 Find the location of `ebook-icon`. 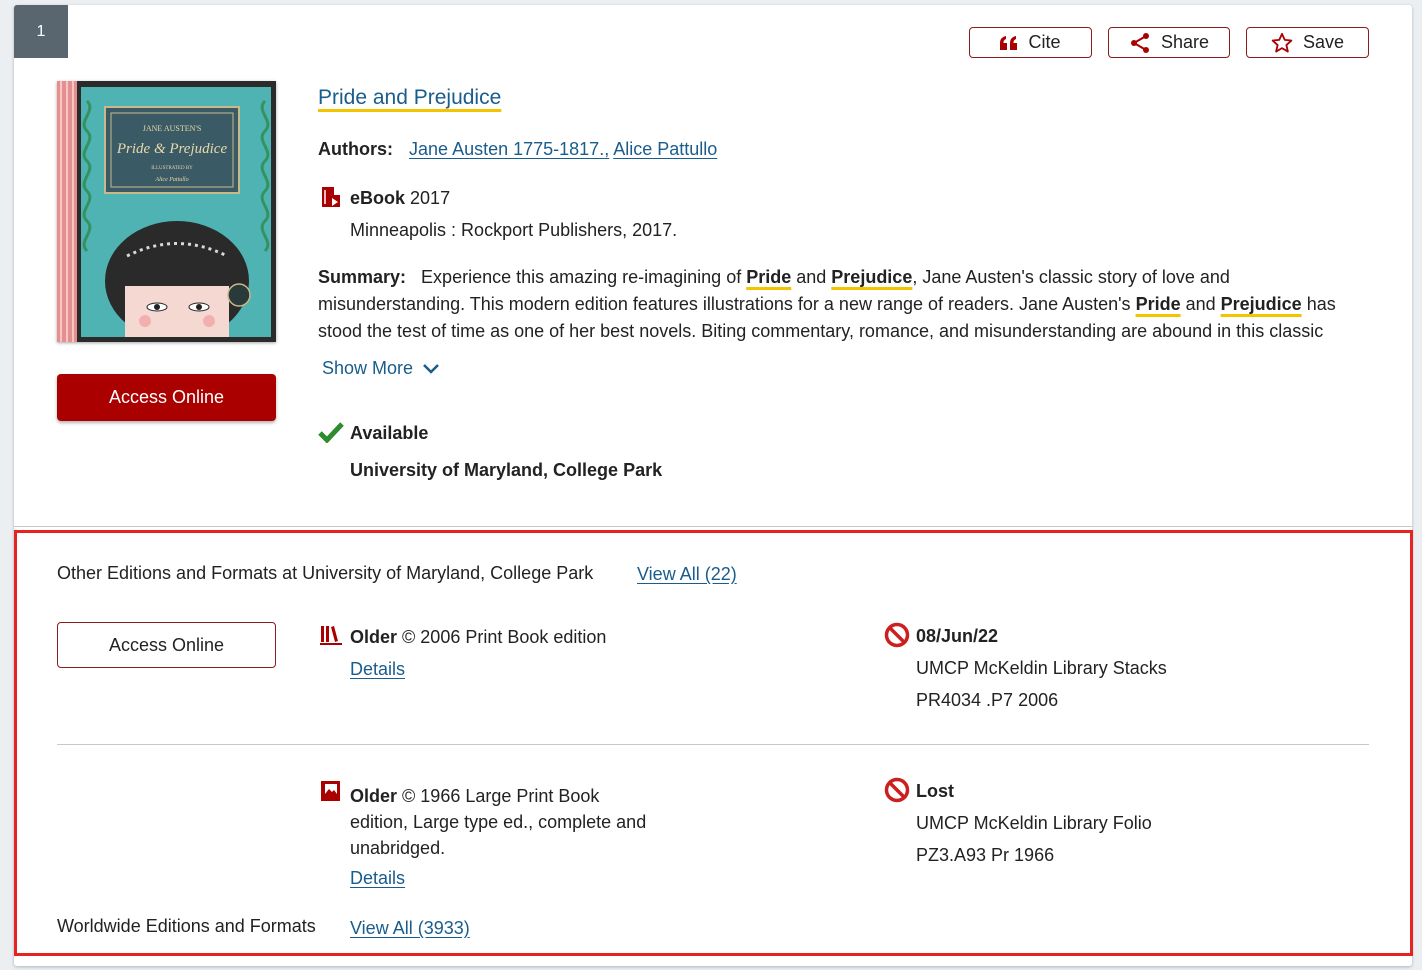

ebook-icon is located at coordinates (331, 199).